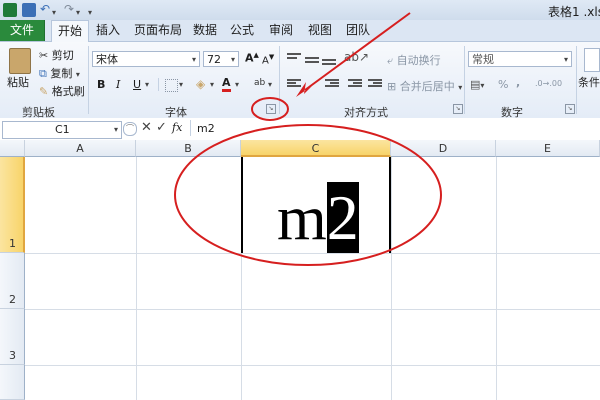 This screenshot has height=400, width=600. Describe the element at coordinates (270, 109) in the screenshot. I see `annotation-ellipse-launcher` at that location.